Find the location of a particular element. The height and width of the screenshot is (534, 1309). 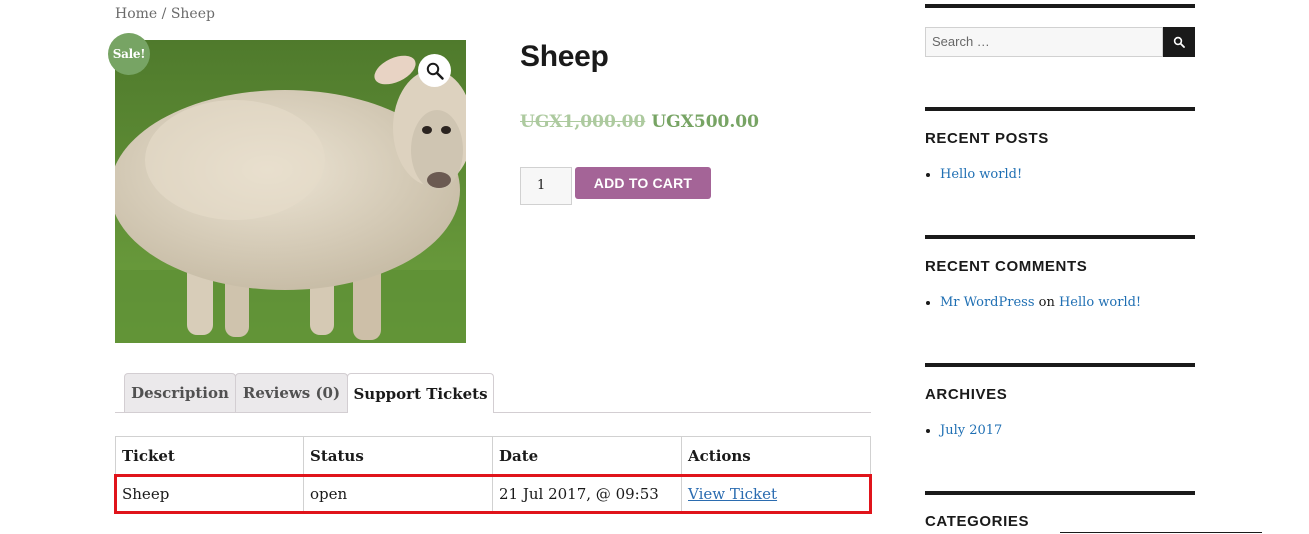

ticket-actions-cell: View Ticket is located at coordinates (776, 493).